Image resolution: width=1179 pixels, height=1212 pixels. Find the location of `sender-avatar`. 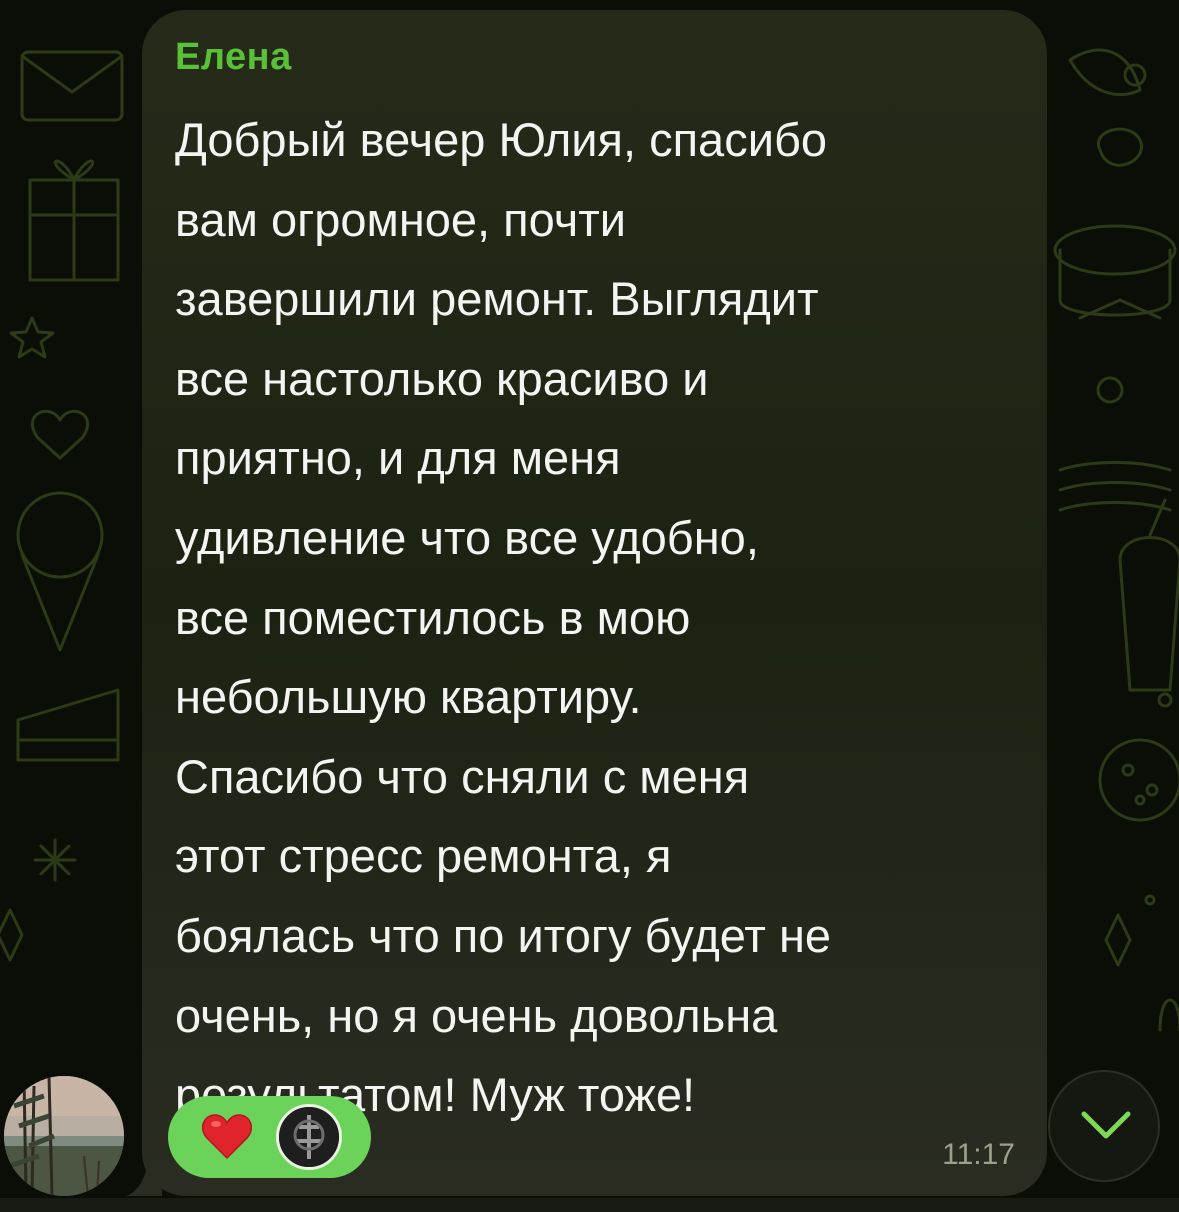

sender-avatar is located at coordinates (64, 1136).